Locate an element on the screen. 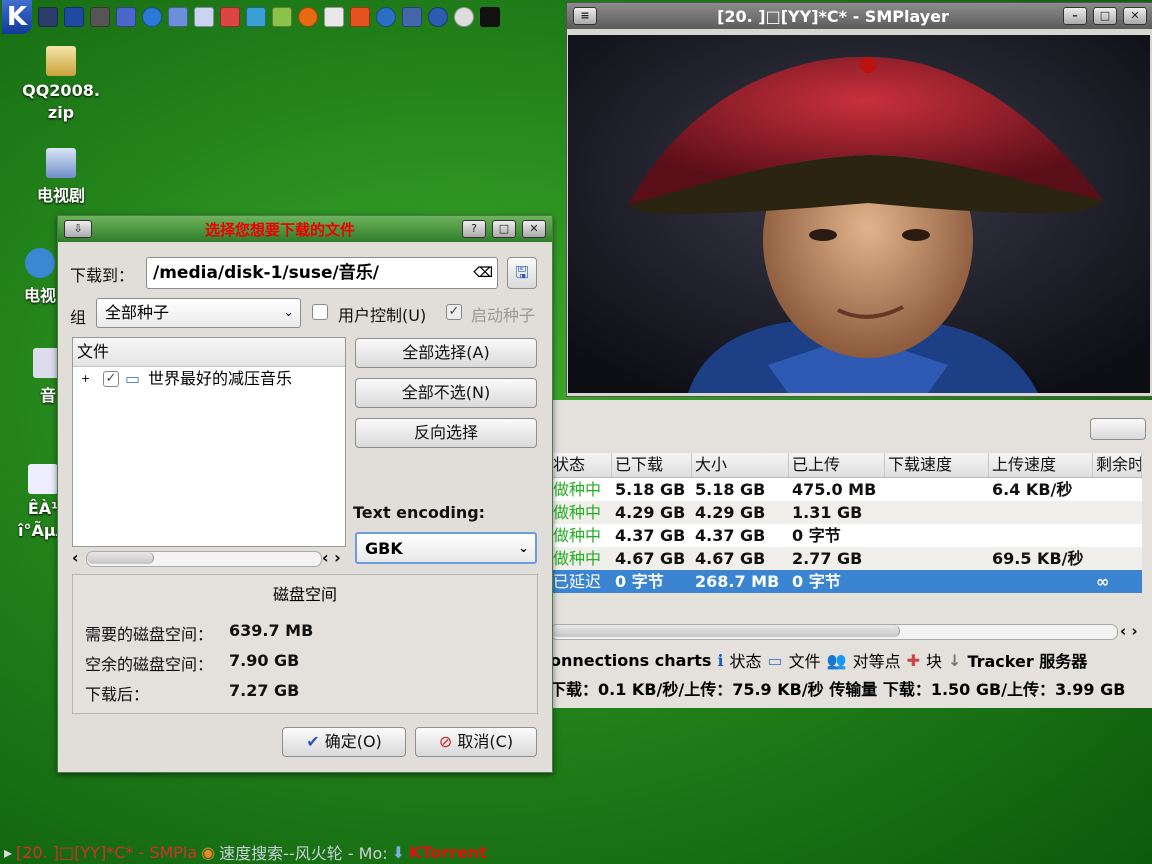 The height and width of the screenshot is (864, 1152). select-all-button: 全部选择(A) is located at coordinates (446, 353).